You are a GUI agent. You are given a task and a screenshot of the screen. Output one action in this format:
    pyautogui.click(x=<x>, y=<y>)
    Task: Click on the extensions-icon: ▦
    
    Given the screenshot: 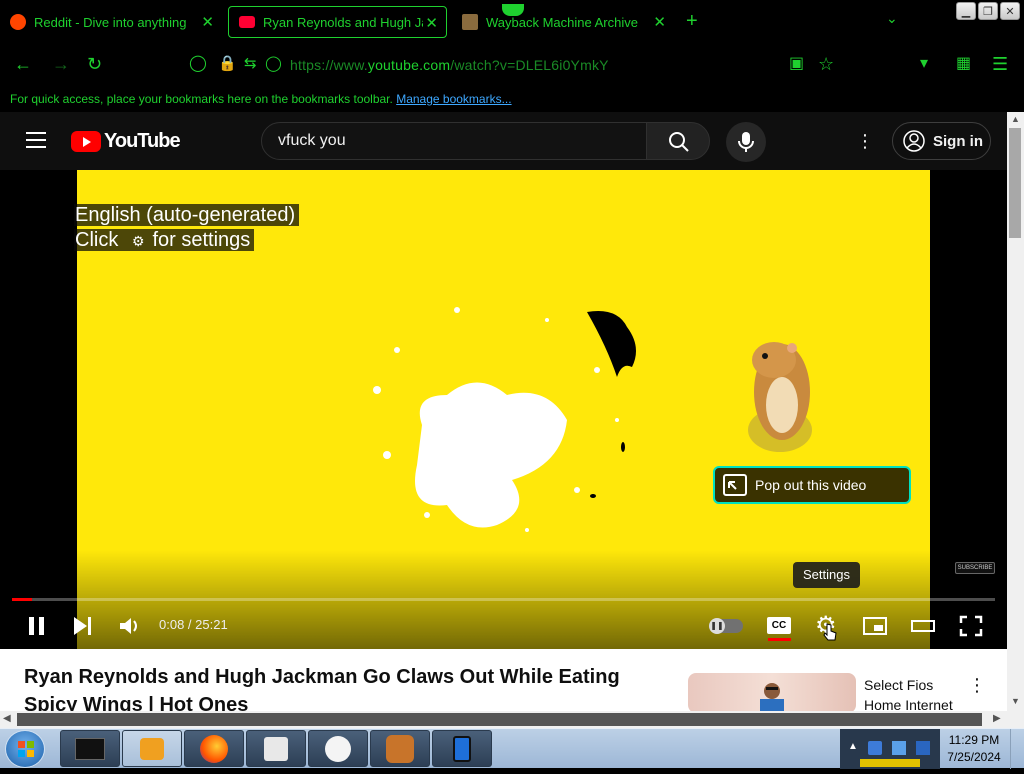 What is the action you would take?
    pyautogui.click(x=963, y=64)
    